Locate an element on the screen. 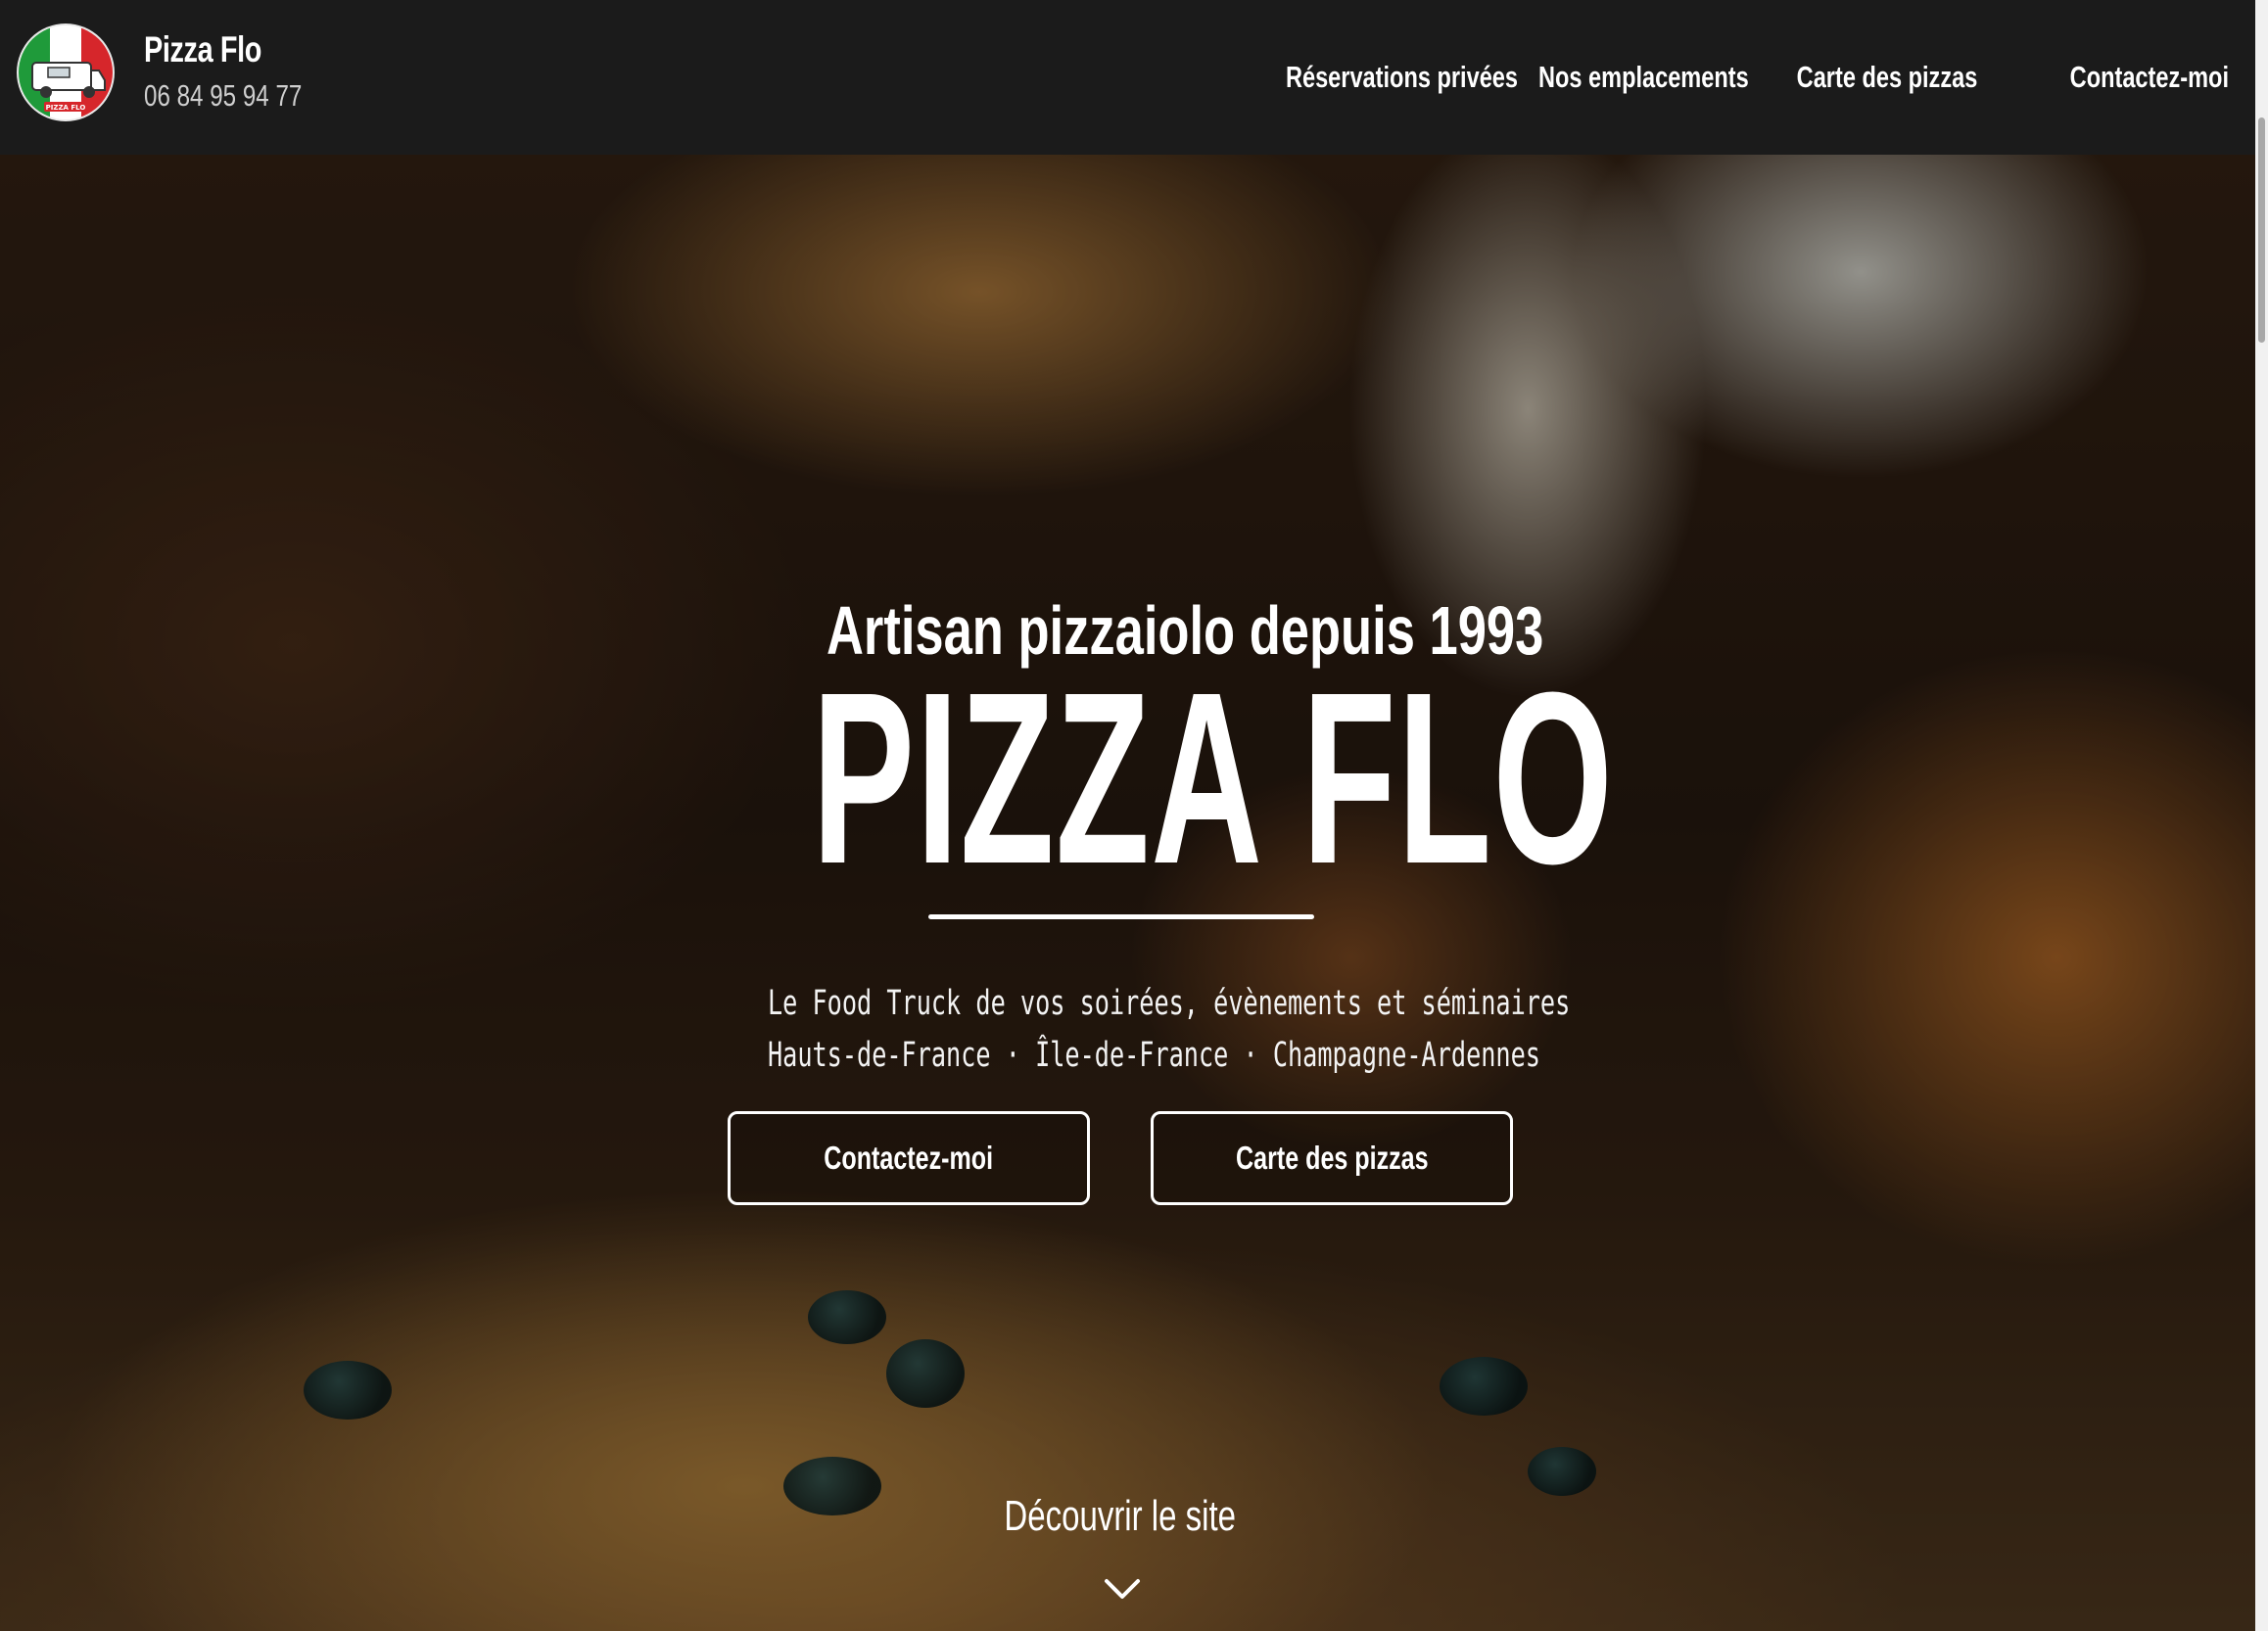  logo-caption: PIZZA FLO is located at coordinates (66, 108).